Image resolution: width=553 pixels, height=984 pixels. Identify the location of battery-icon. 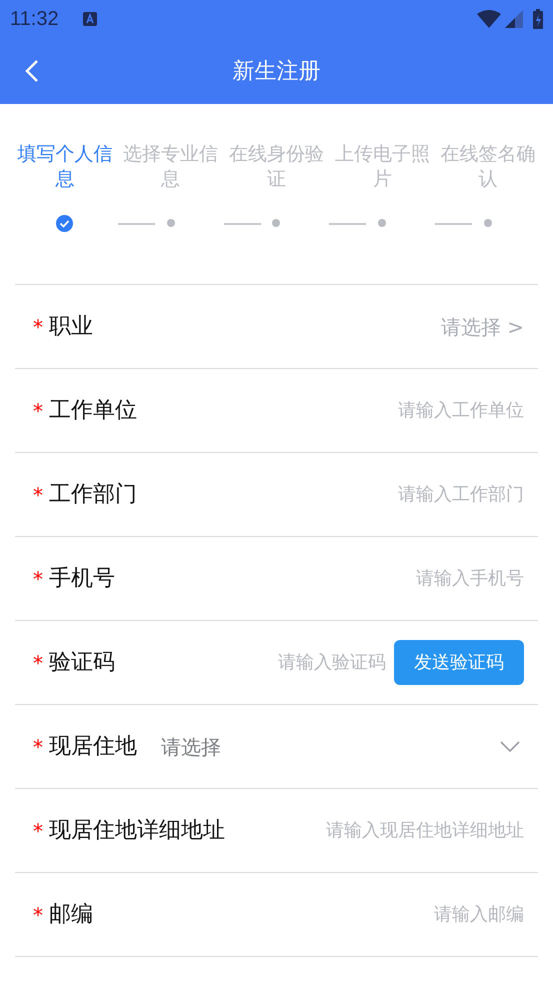
(538, 19).